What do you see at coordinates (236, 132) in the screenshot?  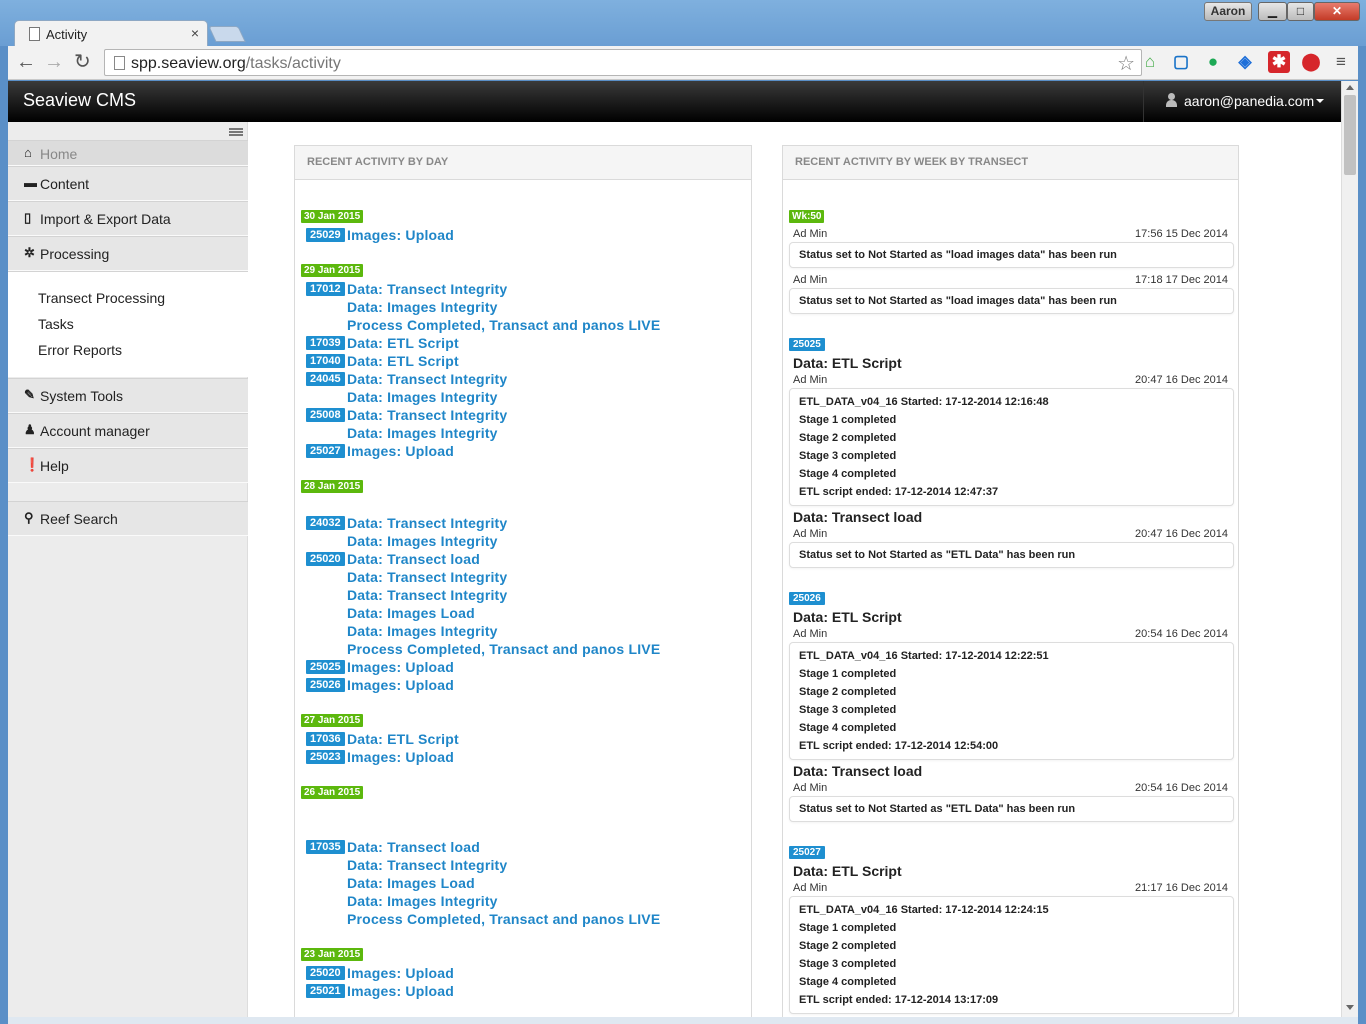 I see `sidebar-toggle-icon` at bounding box center [236, 132].